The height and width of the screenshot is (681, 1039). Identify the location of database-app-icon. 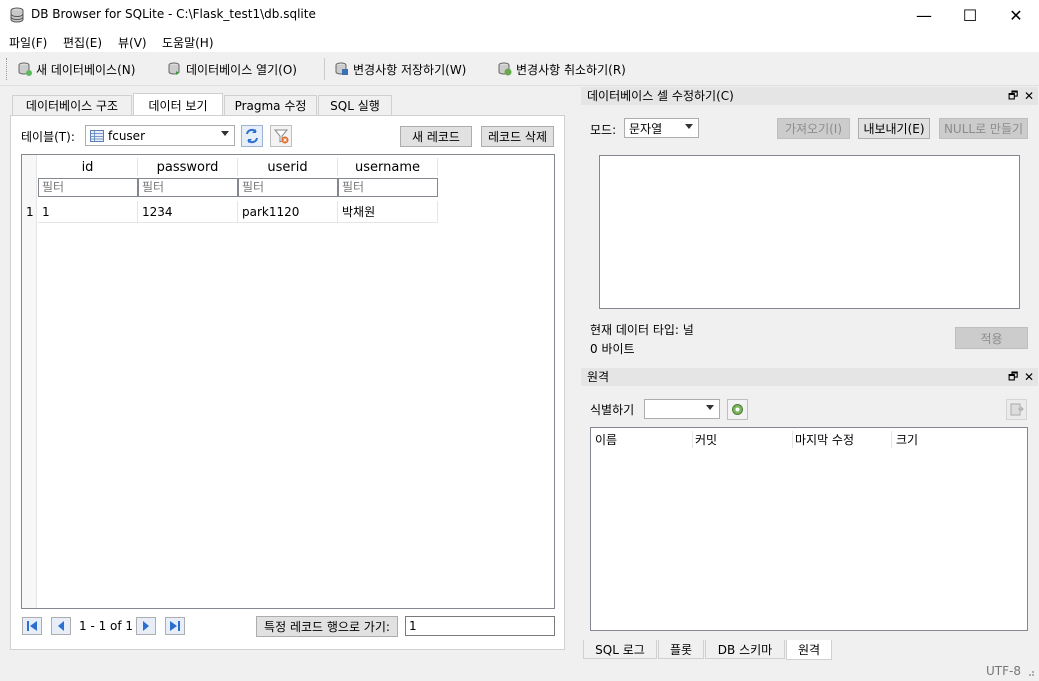
(17, 15).